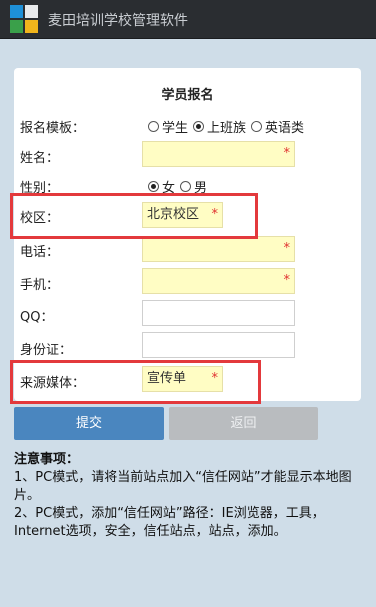  I want to click on submit-button: 提交, so click(89, 423).